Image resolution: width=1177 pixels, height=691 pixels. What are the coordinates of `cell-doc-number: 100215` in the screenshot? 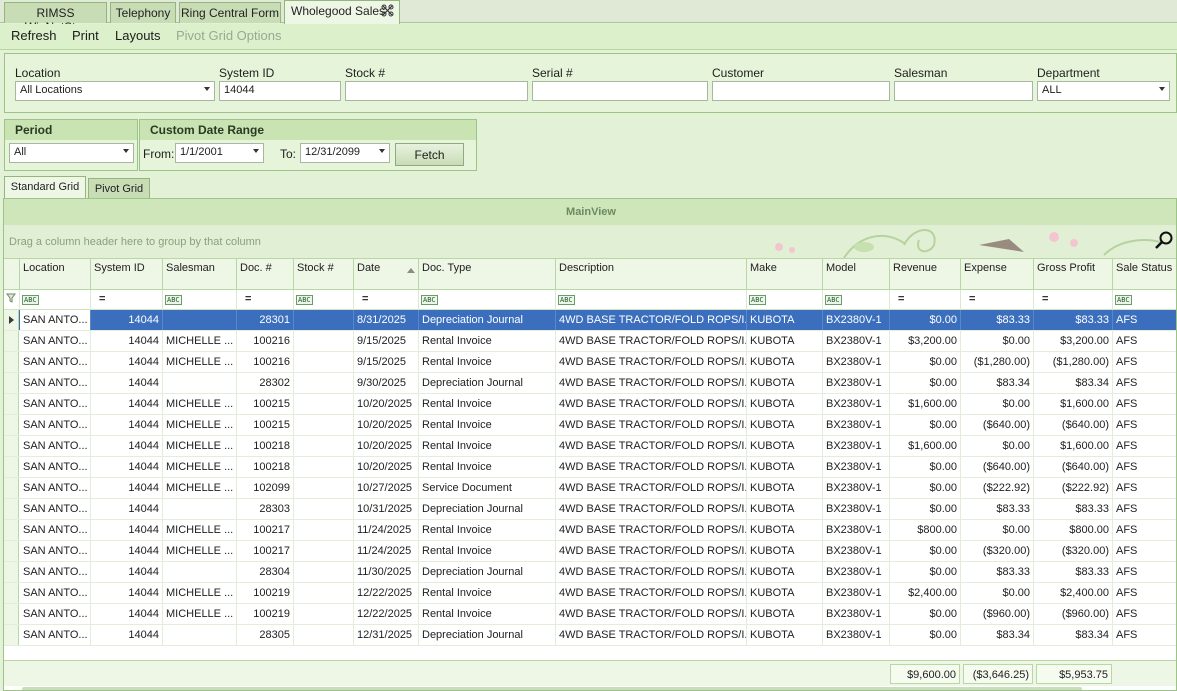 It's located at (265, 425).